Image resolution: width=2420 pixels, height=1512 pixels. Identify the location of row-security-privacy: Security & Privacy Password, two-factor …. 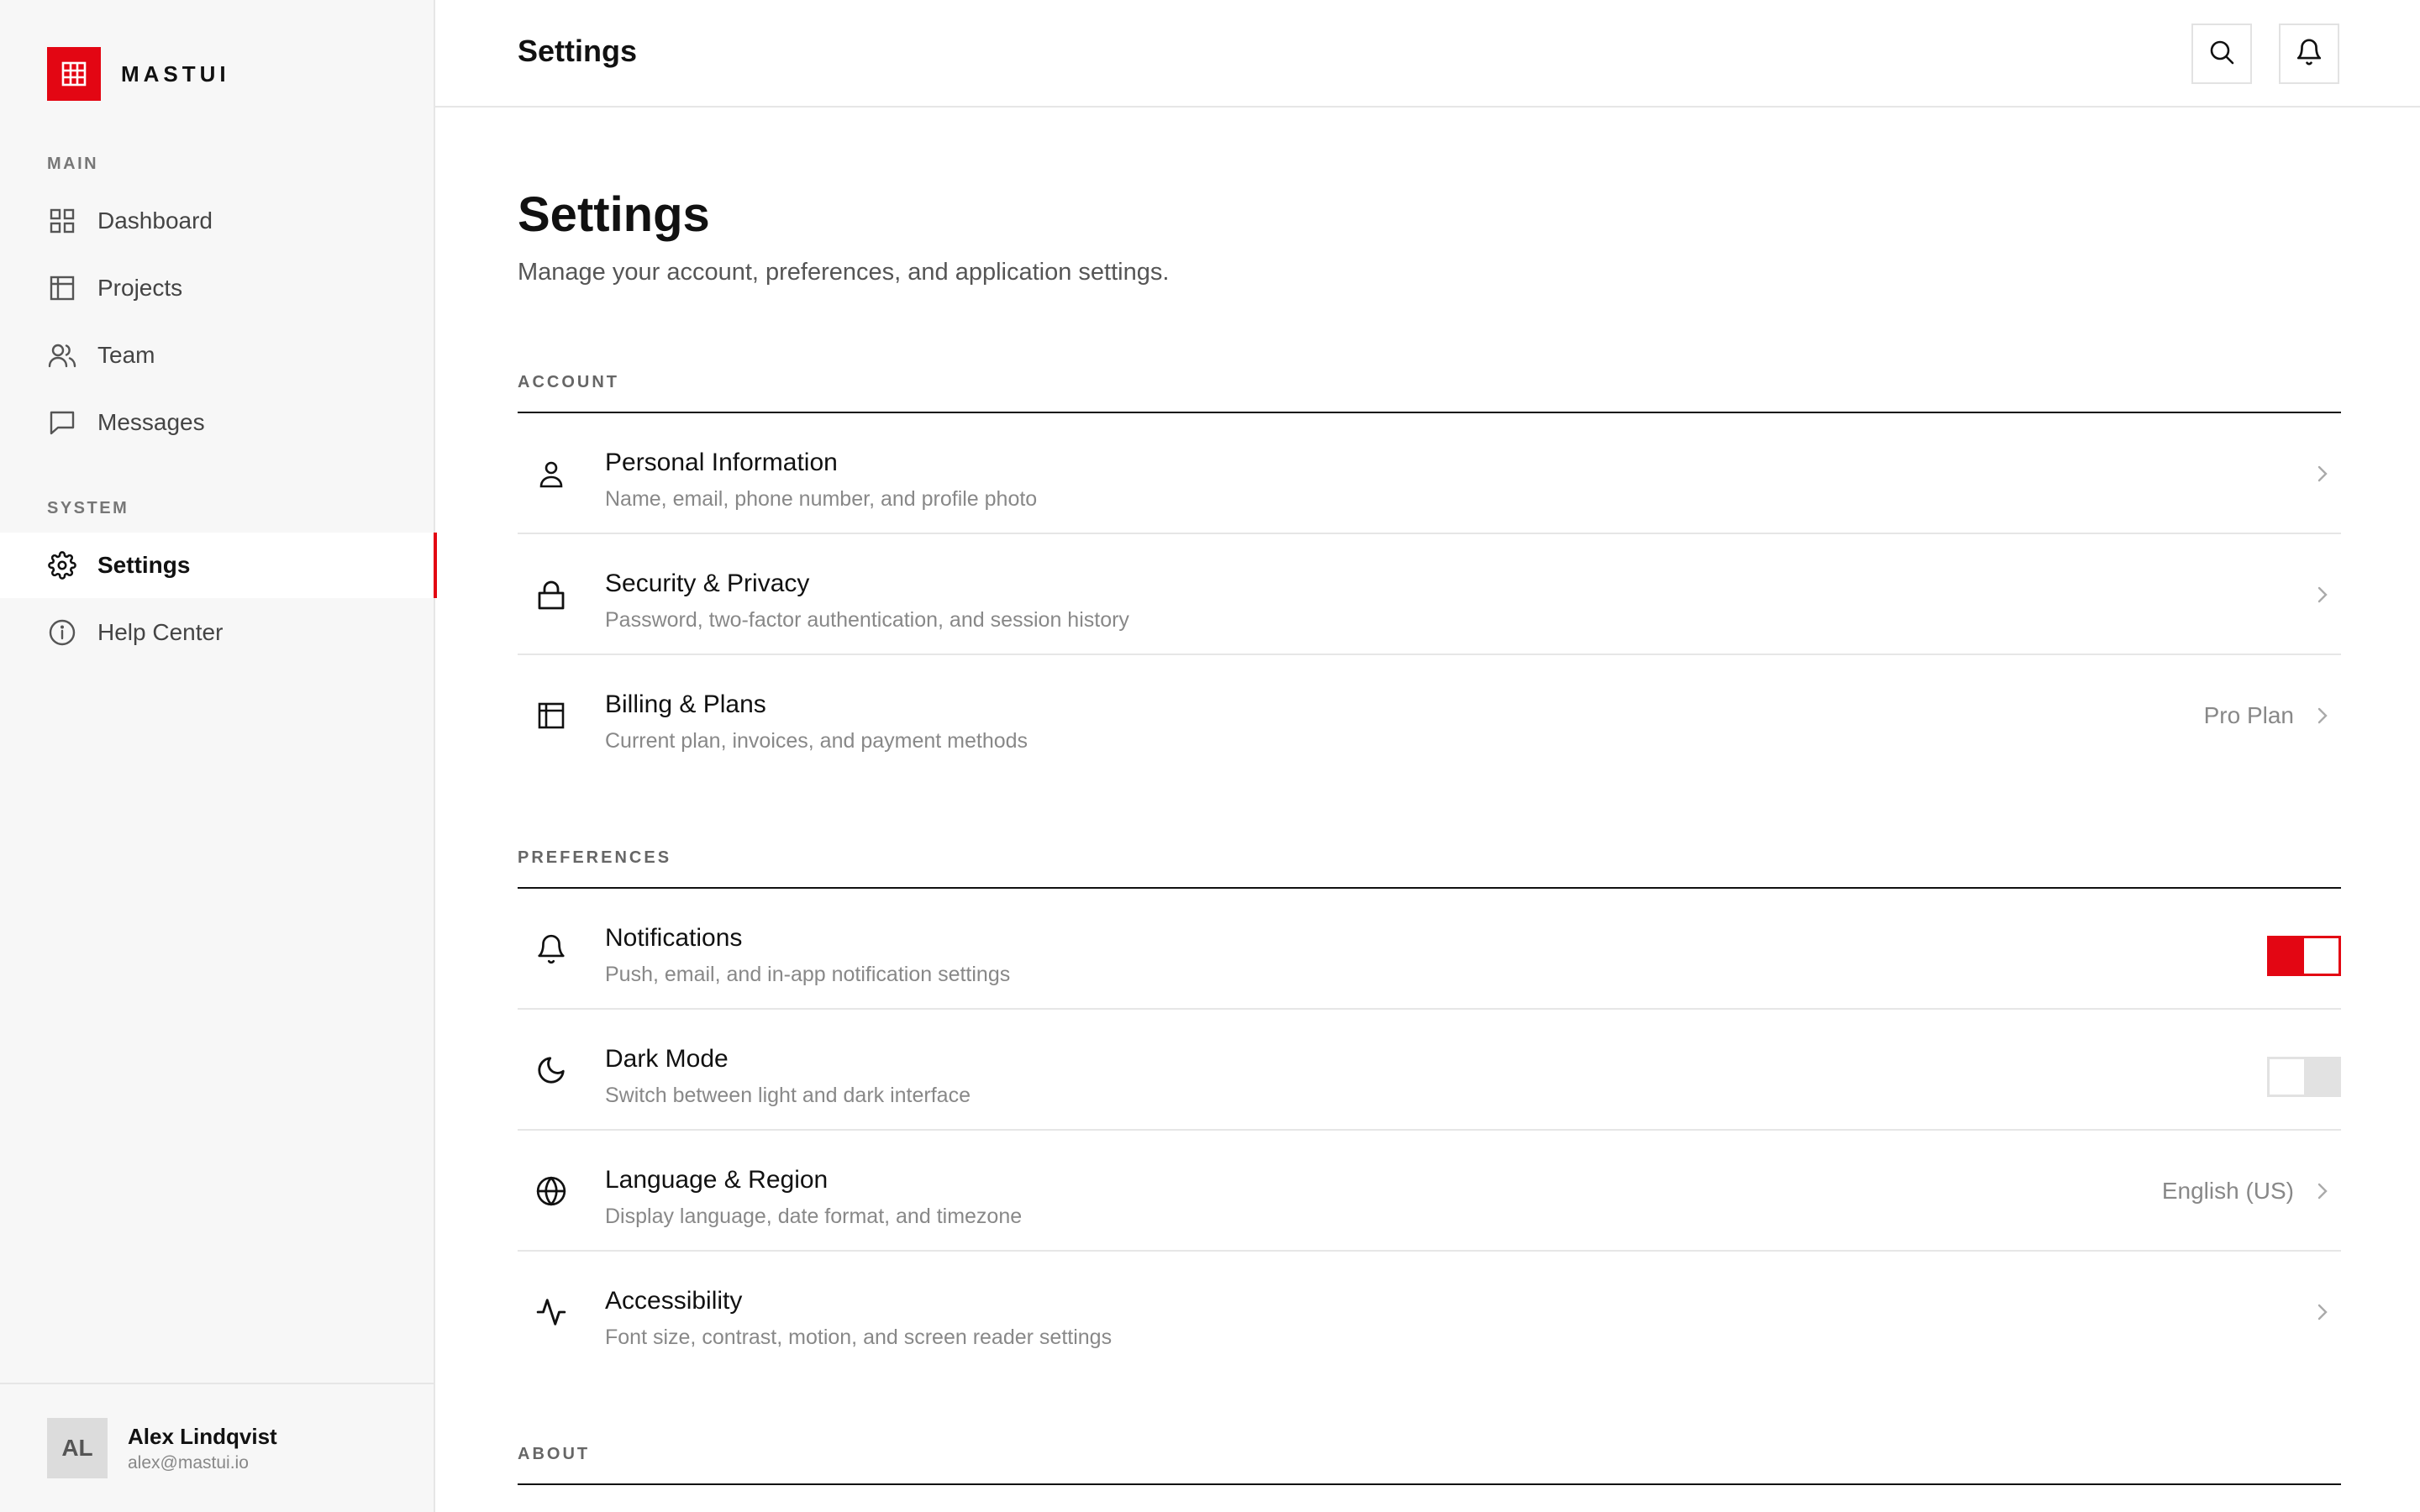
(1429, 594).